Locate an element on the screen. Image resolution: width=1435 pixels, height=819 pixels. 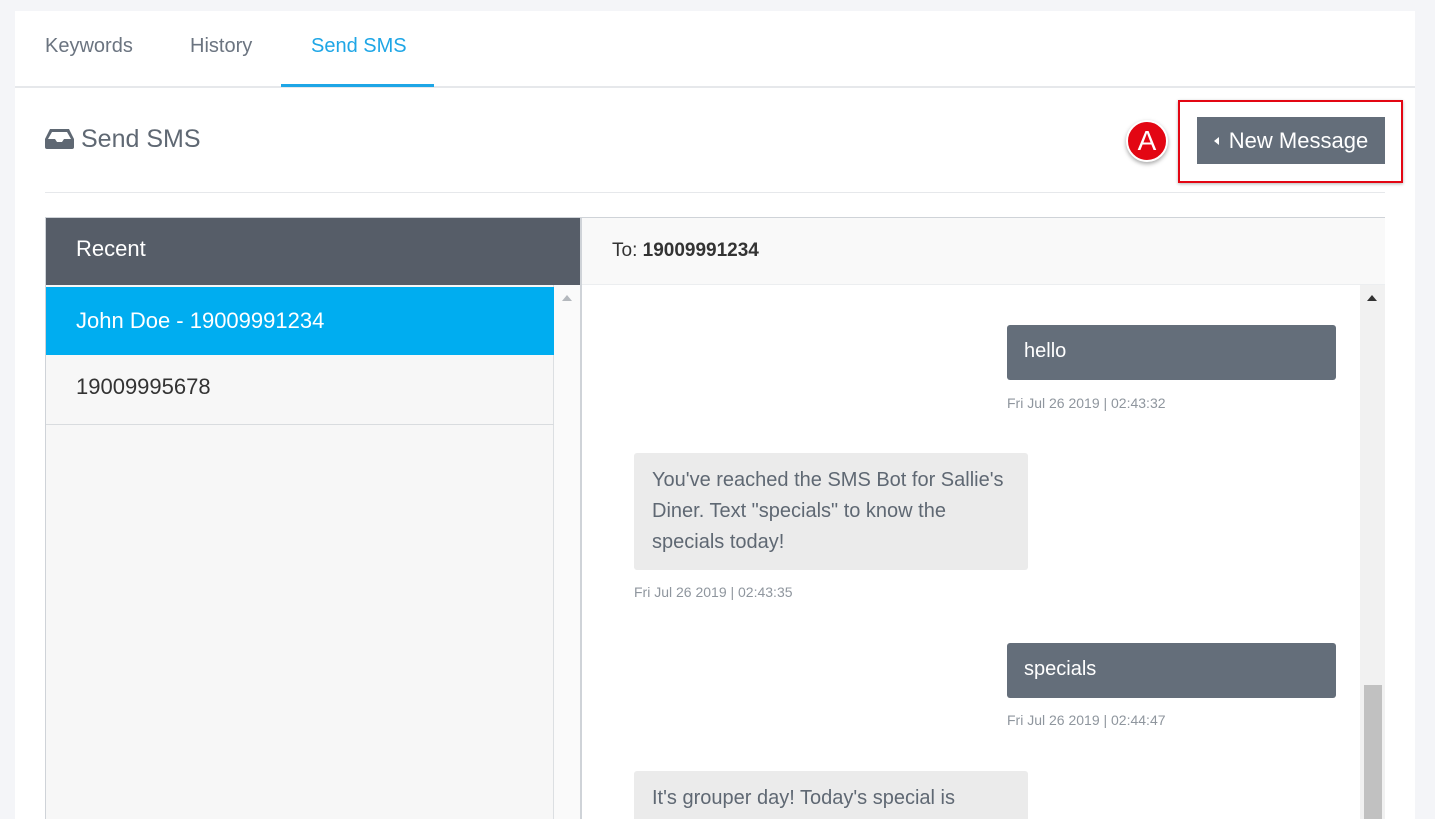
caret-left-icon is located at coordinates (1216, 140).